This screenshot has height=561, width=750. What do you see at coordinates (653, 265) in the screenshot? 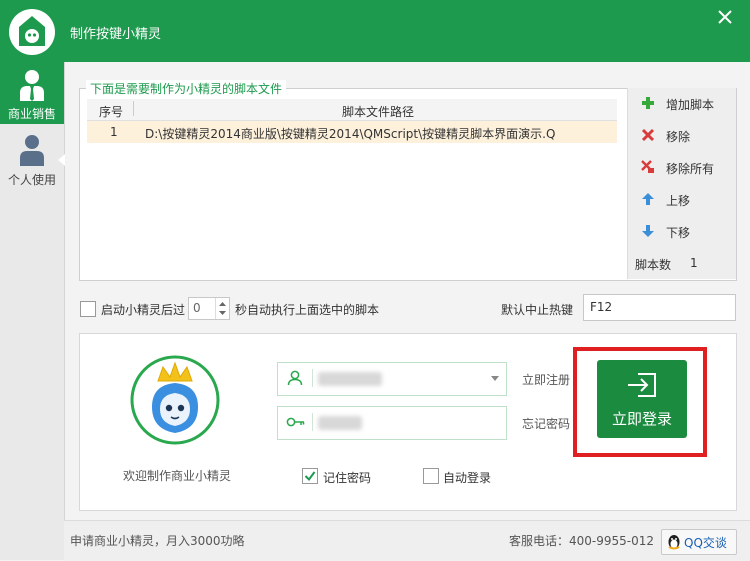
I see `script-count-label: 脚本数` at bounding box center [653, 265].